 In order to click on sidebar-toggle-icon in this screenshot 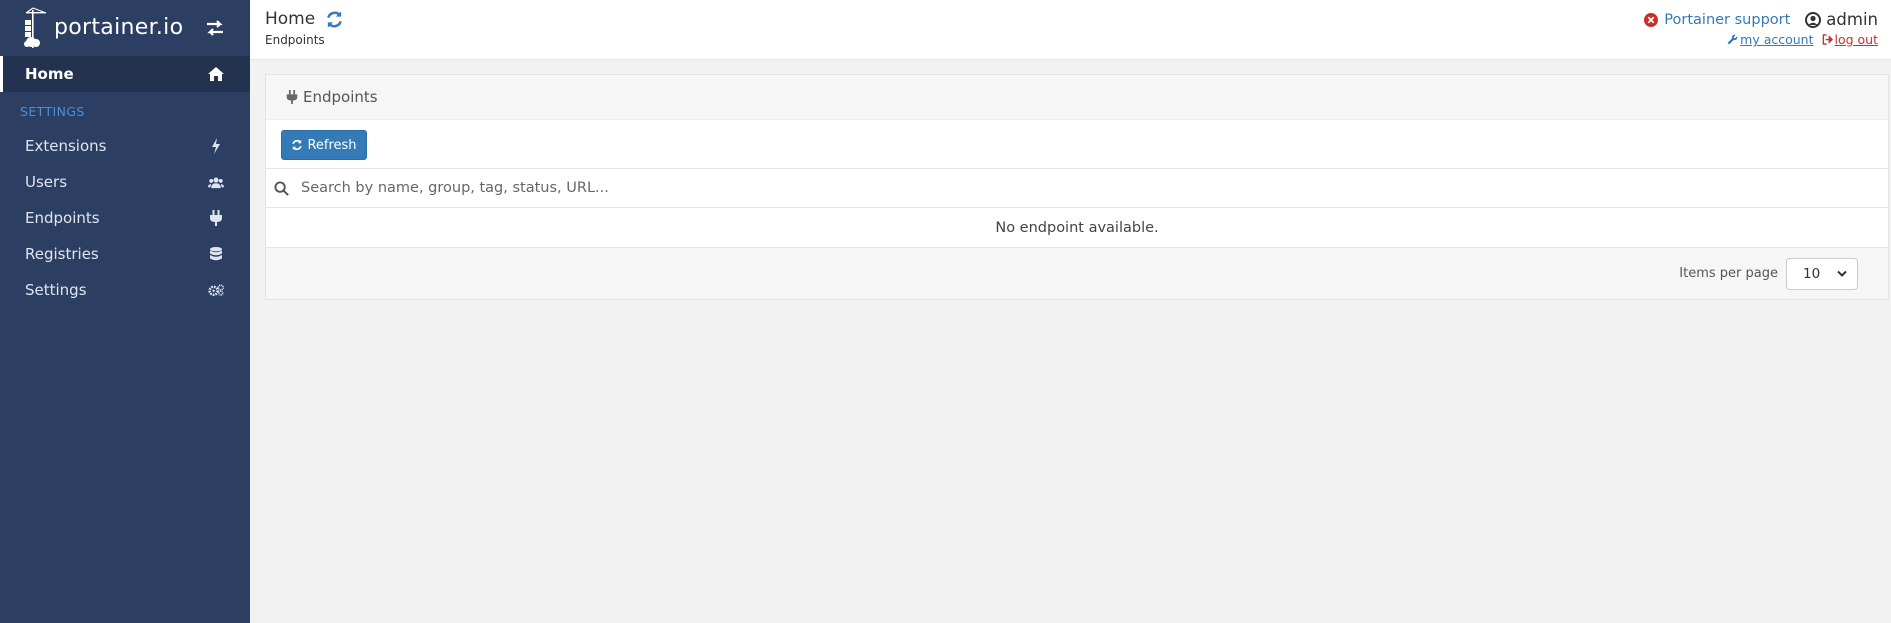, I will do `click(215, 28)`.